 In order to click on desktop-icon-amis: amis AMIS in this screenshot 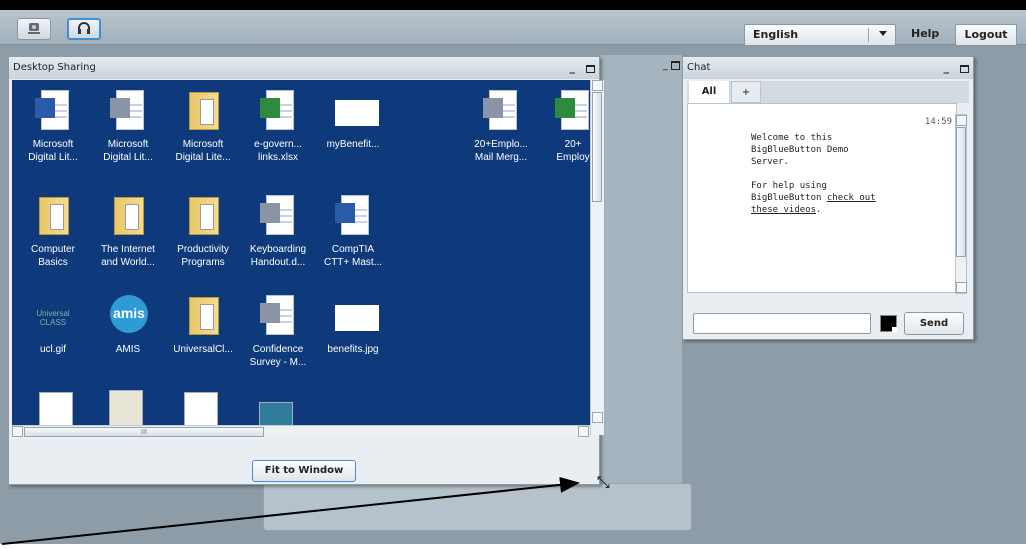, I will do `click(128, 325)`.